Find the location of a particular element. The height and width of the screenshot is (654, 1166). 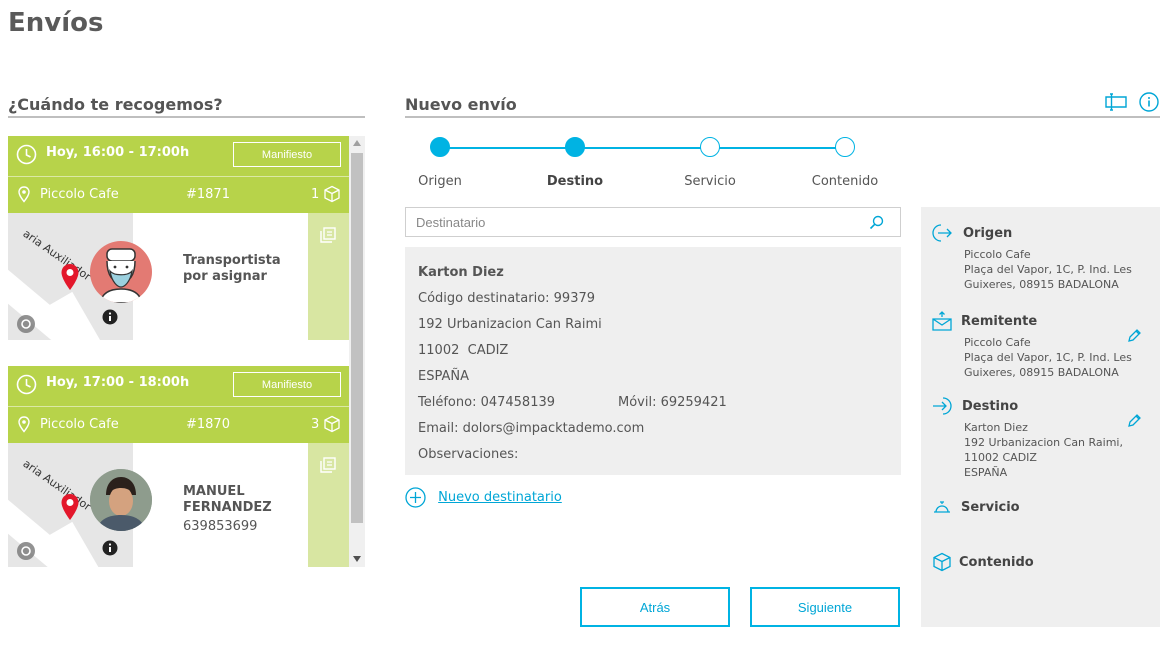

recipient-address: 192 Urbanizacion Can Raimi is located at coordinates (510, 324).